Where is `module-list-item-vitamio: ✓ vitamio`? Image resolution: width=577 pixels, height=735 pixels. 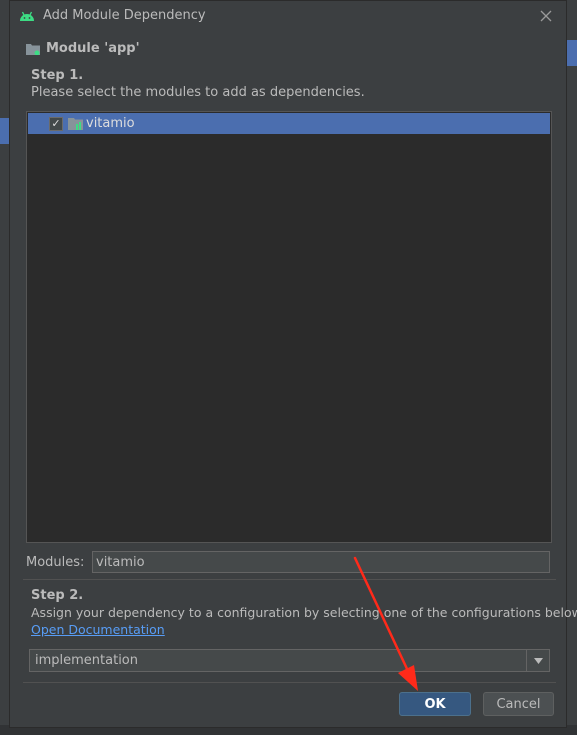 module-list-item-vitamio: ✓ vitamio is located at coordinates (289, 123).